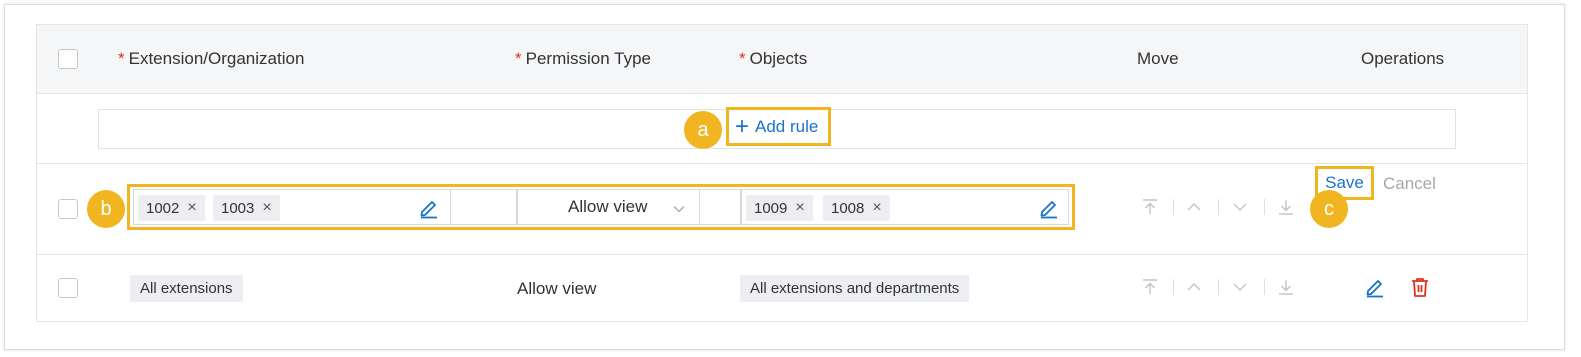 Image resolution: width=1581 pixels, height=357 pixels. What do you see at coordinates (679, 209) in the screenshot?
I see `chevron-down-icon` at bounding box center [679, 209].